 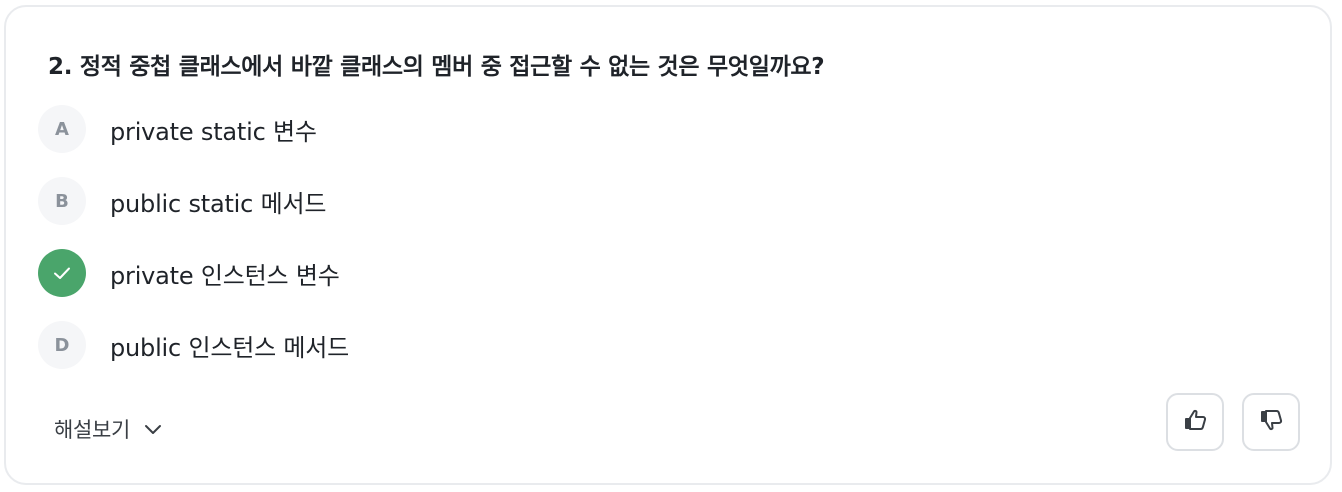 I want to click on option-marker-d: D, so click(x=62, y=345).